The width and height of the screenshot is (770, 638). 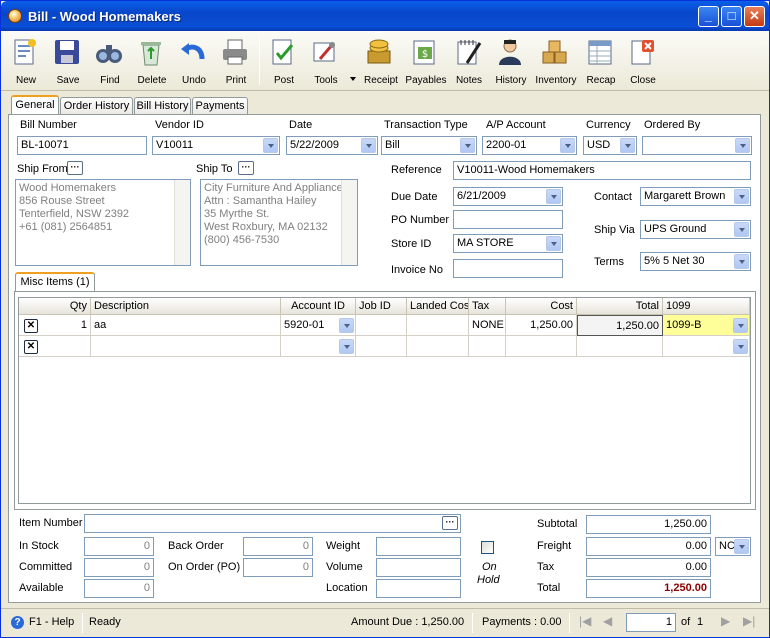 I want to click on close-button: Close, so click(x=643, y=61).